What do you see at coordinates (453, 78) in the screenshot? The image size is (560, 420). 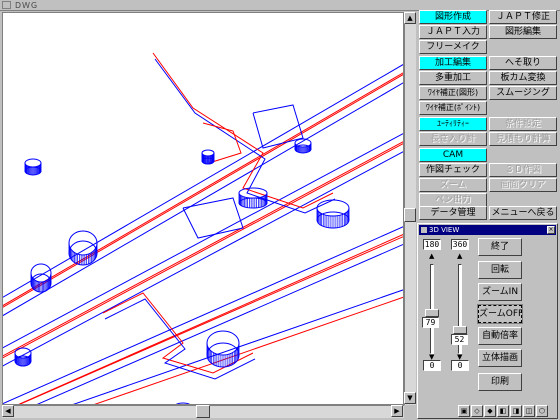 I see `multi-process-button: 多重加工` at bounding box center [453, 78].